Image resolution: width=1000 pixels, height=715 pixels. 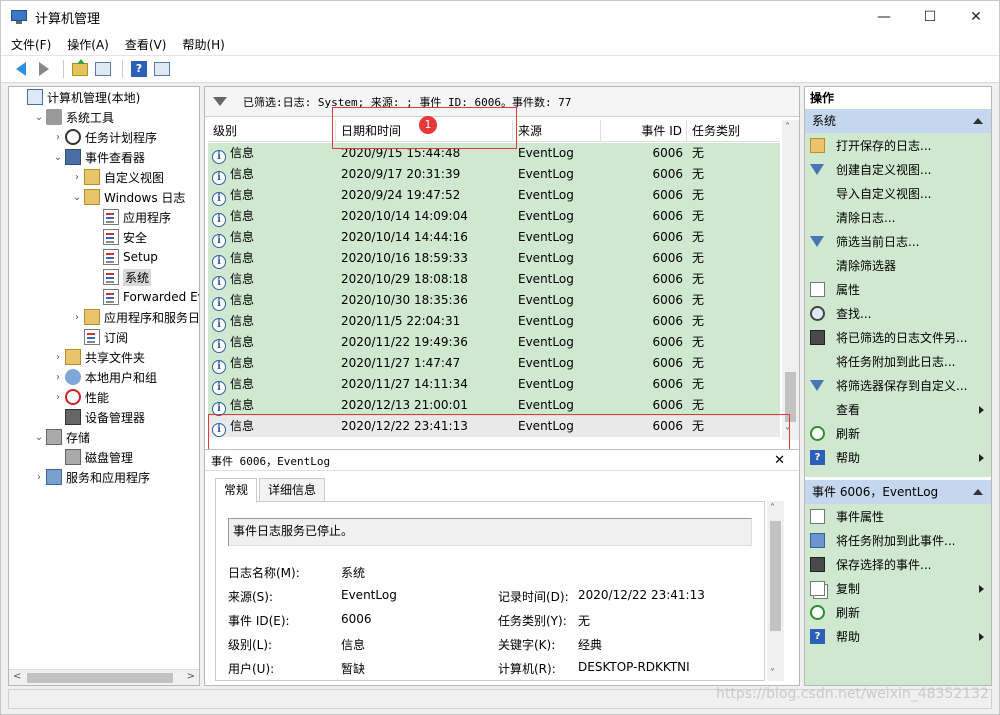 What do you see at coordinates (76, 97) in the screenshot?
I see `tree-item: 计算机管理(本地)` at bounding box center [76, 97].